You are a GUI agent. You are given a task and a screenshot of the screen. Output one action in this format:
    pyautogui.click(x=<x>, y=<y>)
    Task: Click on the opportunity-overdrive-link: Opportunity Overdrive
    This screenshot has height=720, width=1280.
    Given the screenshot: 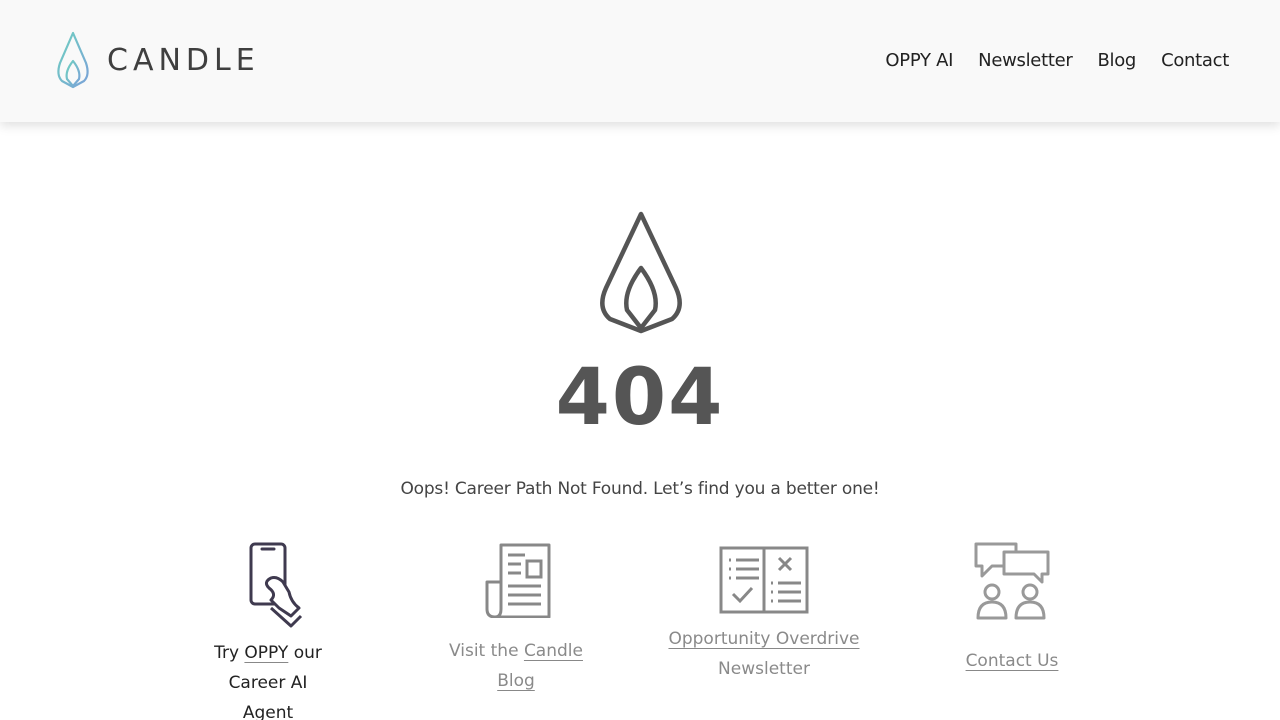 What is the action you would take?
    pyautogui.click(x=763, y=639)
    